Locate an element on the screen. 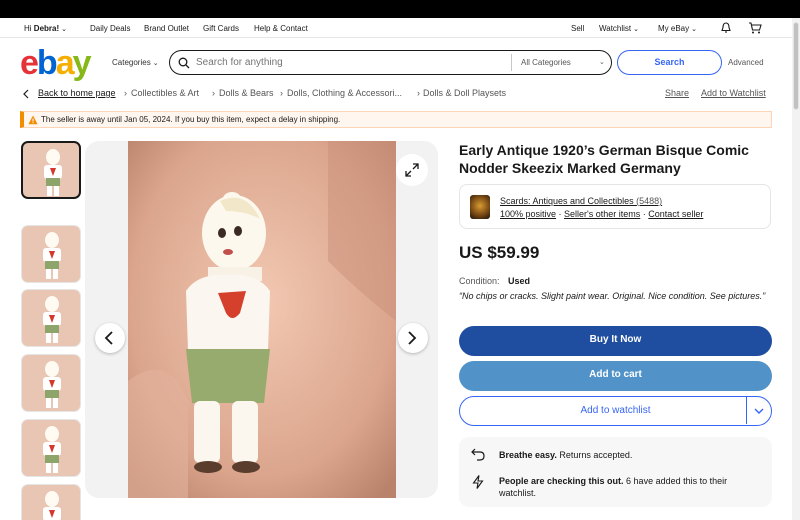  sell-link: Sell is located at coordinates (577, 28).